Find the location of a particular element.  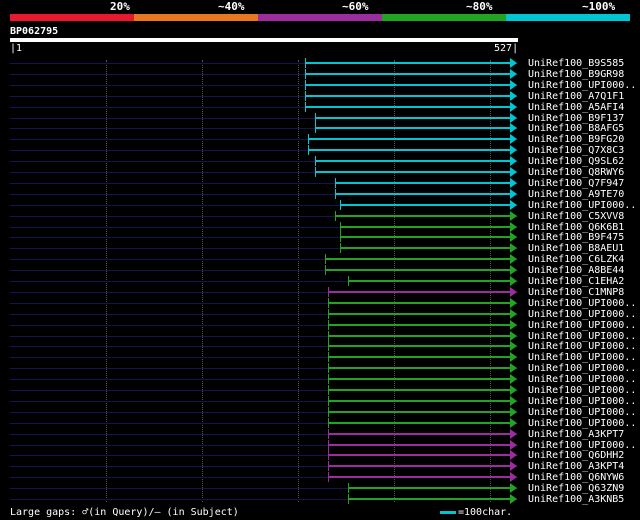

hit-label: UniRef100_C1EHA2 is located at coordinates (576, 281).